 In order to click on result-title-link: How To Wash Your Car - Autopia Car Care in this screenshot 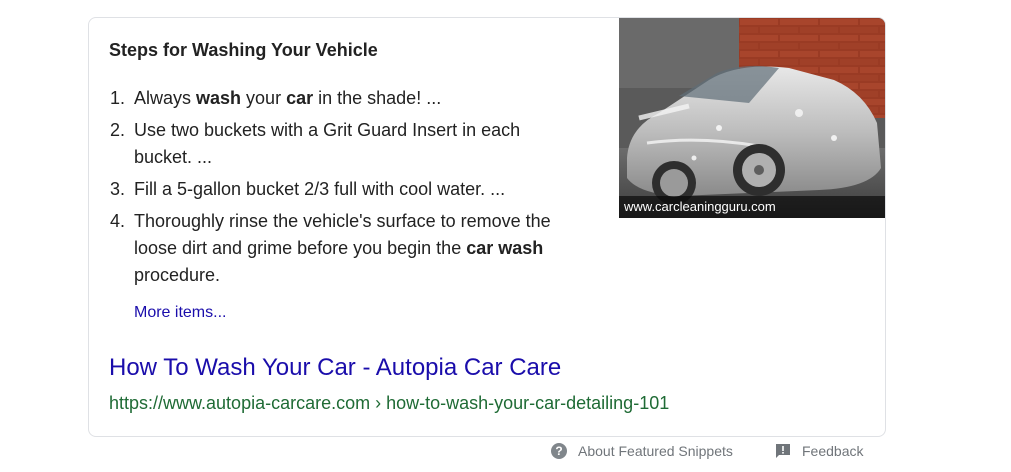, I will do `click(335, 368)`.